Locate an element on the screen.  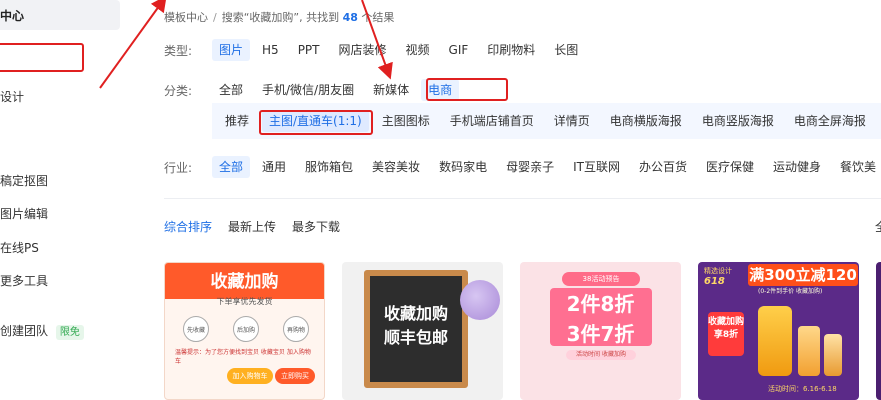
card-note: 温馨提示：为了您方便找到宝贝 收藏宝贝 加入购物车 is located at coordinates (243, 357).